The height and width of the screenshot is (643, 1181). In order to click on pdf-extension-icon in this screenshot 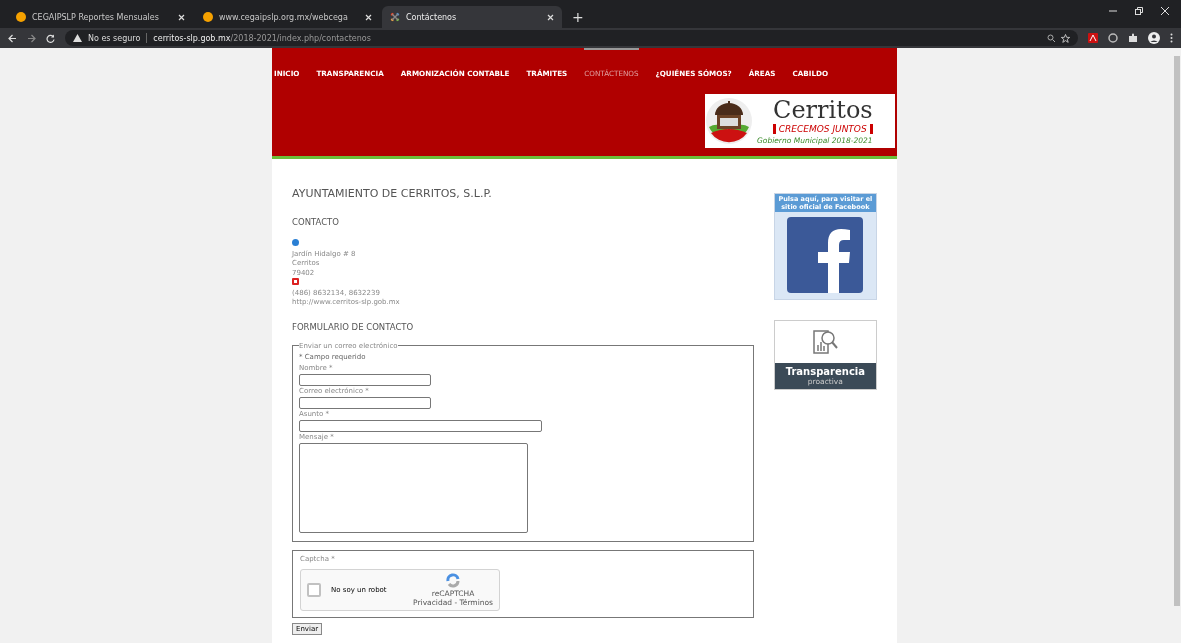, I will do `click(1093, 38)`.